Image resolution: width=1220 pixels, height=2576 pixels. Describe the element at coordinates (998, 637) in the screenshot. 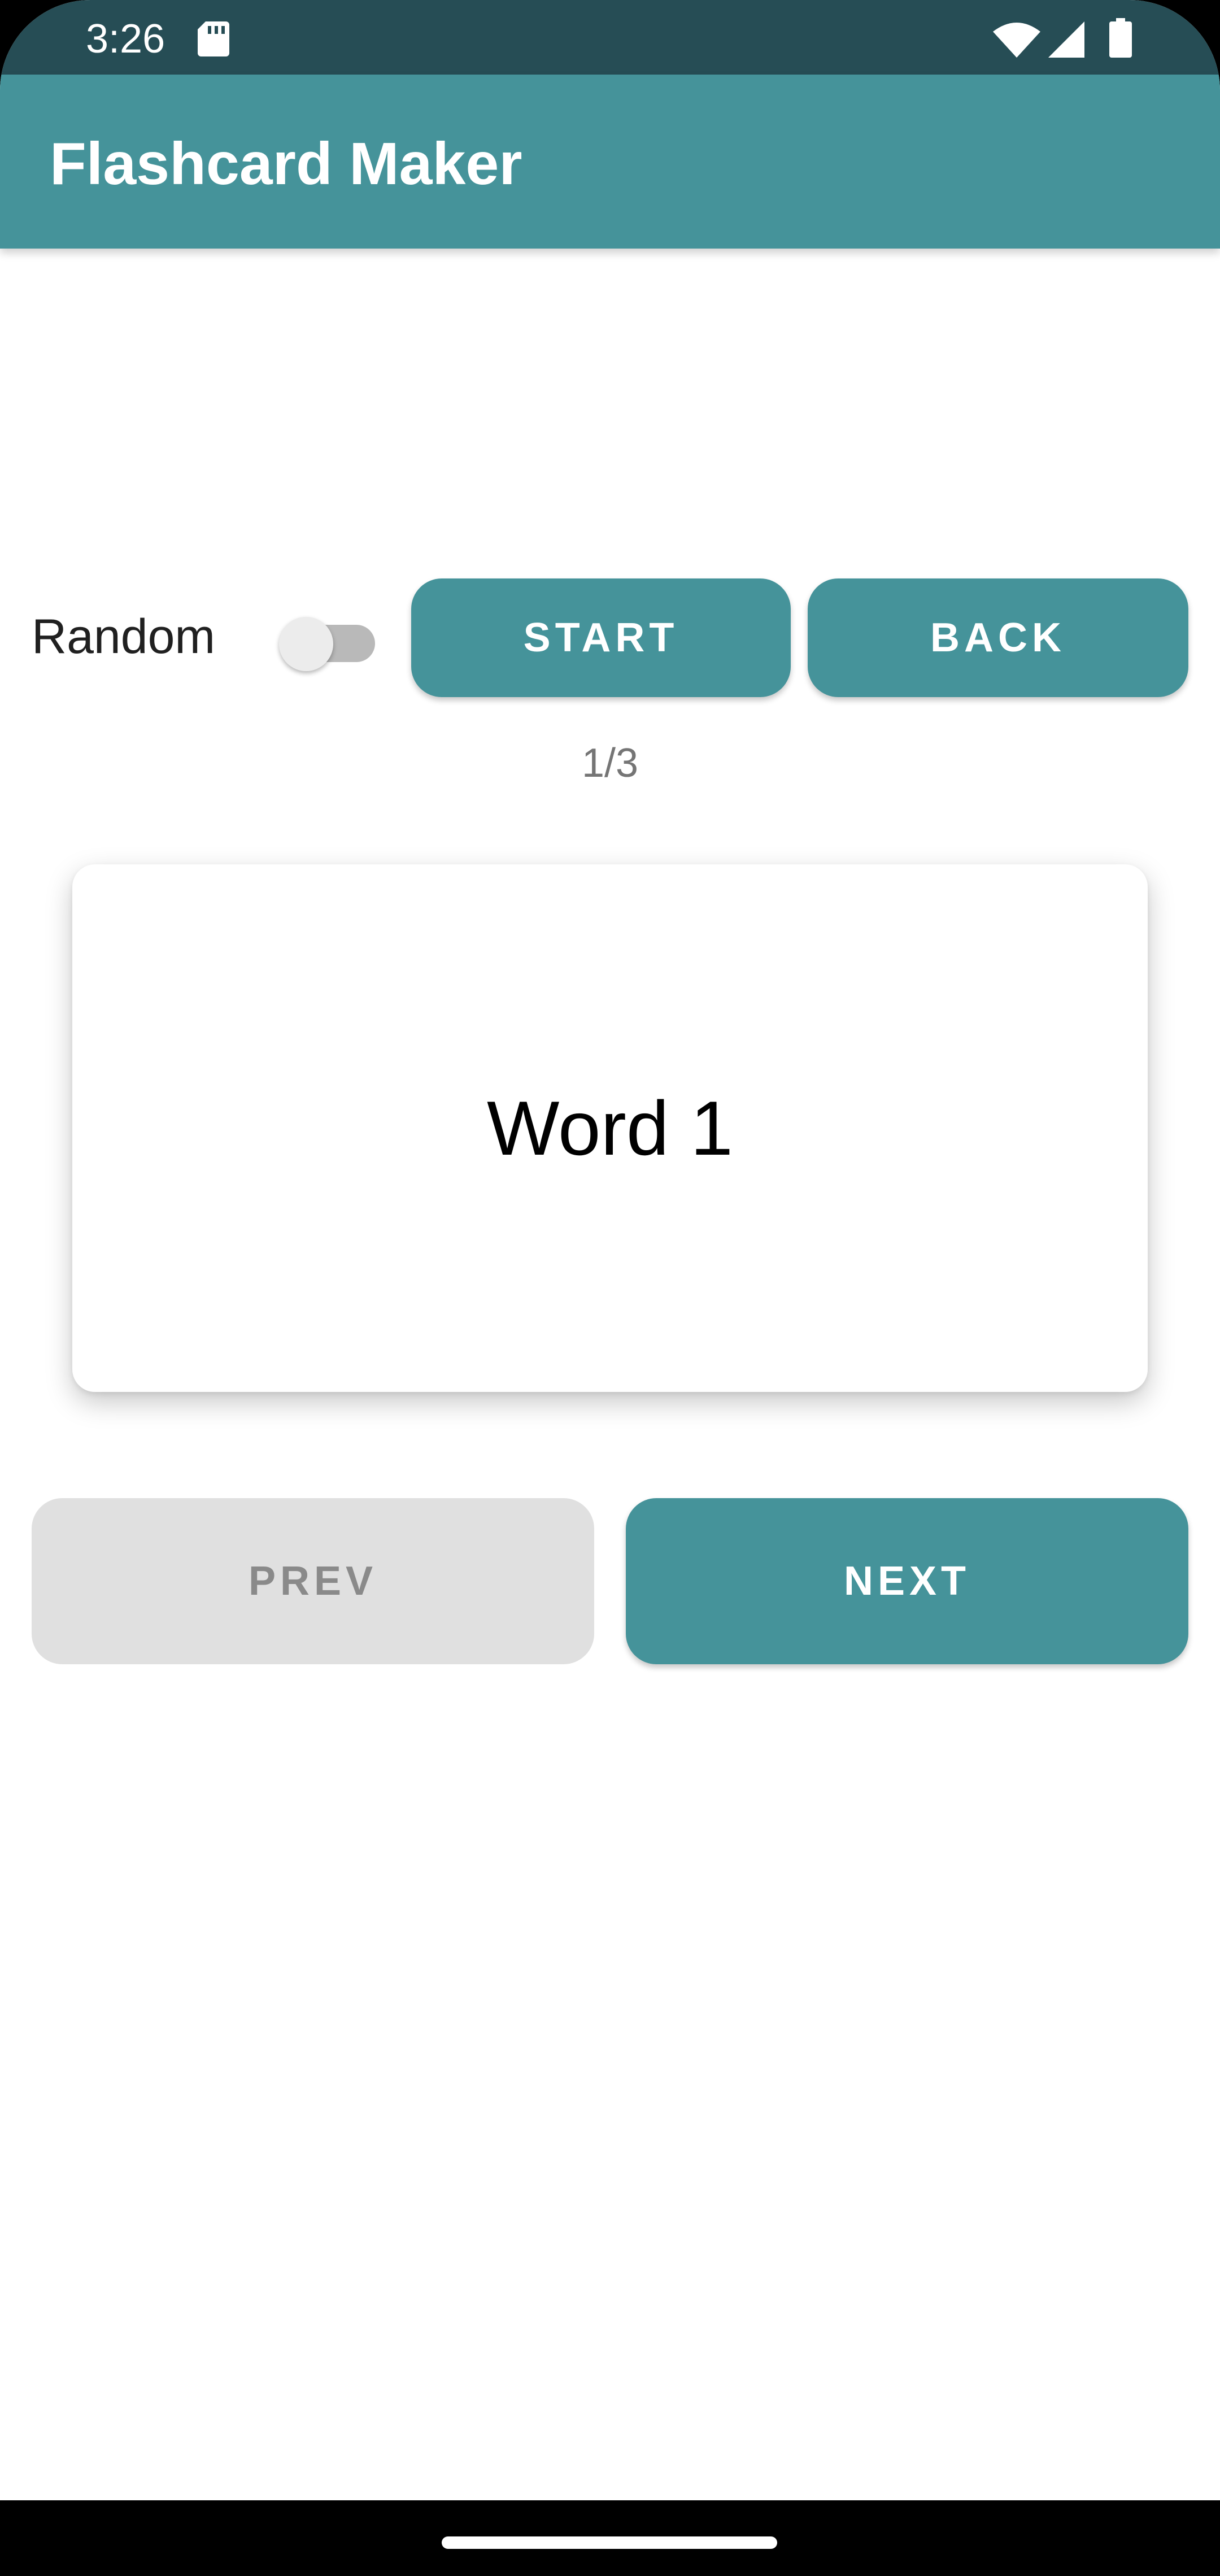

I see `back-button: BACK` at that location.